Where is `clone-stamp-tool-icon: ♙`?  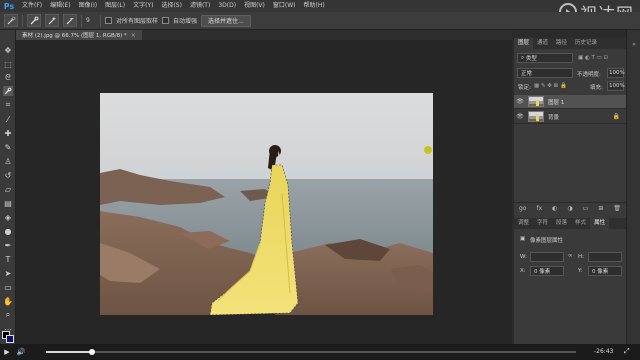 clone-stamp-tool-icon: ♙ is located at coordinates (8, 161).